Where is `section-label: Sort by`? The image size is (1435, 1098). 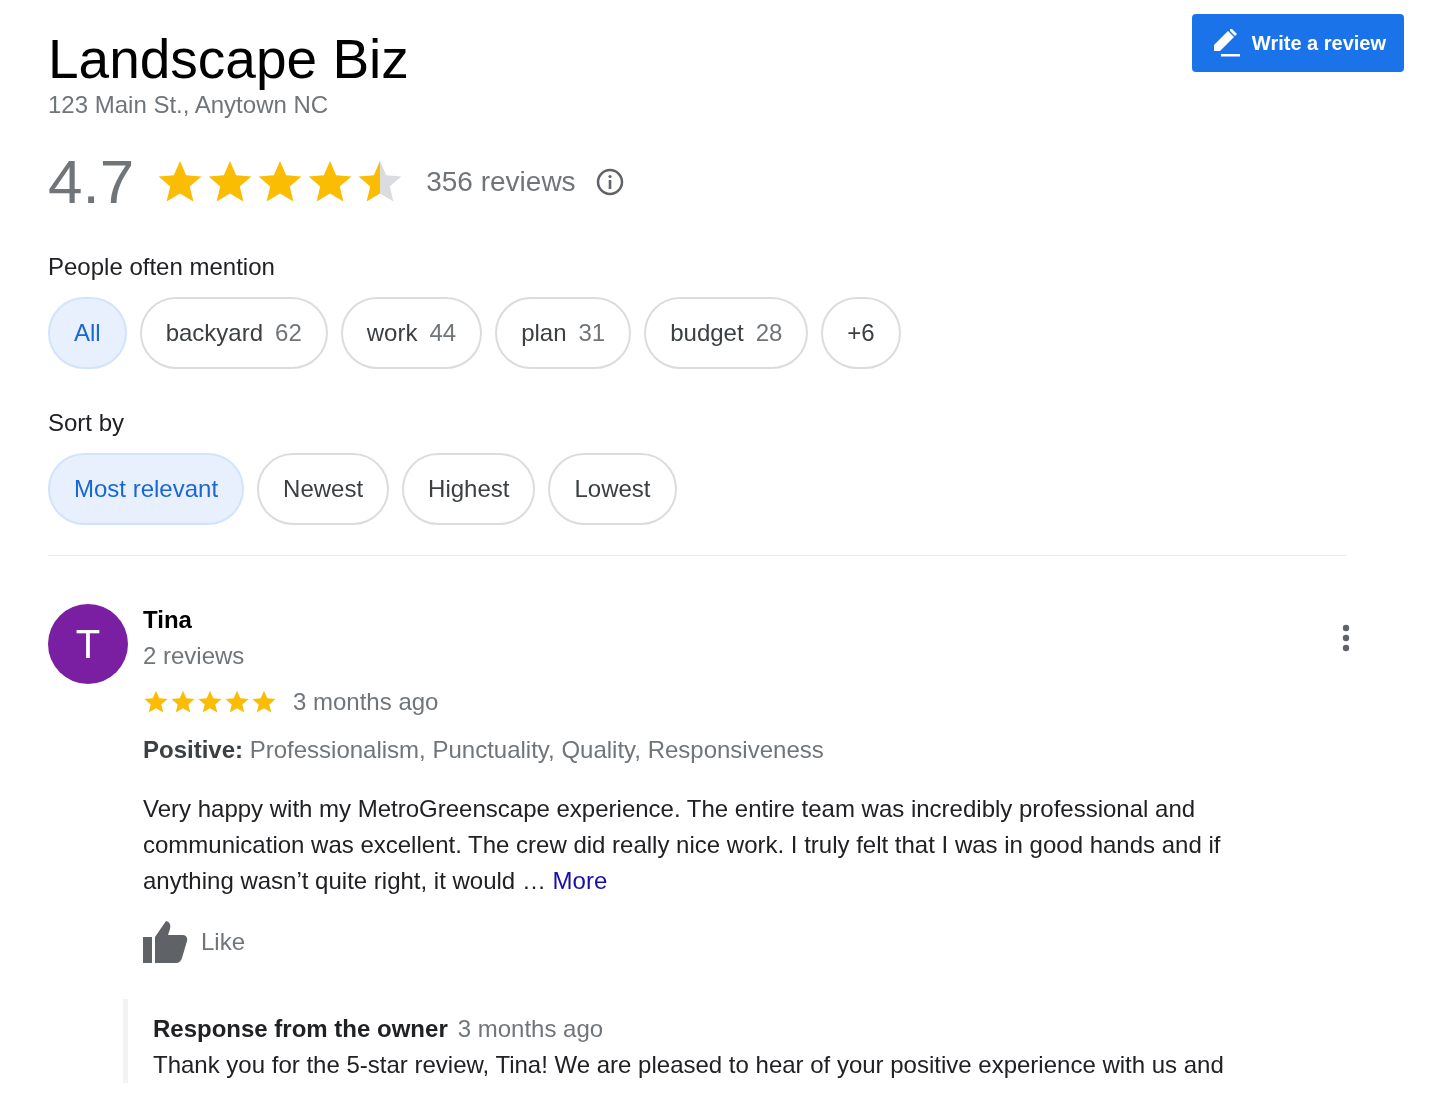 section-label: Sort by is located at coordinates (87, 423).